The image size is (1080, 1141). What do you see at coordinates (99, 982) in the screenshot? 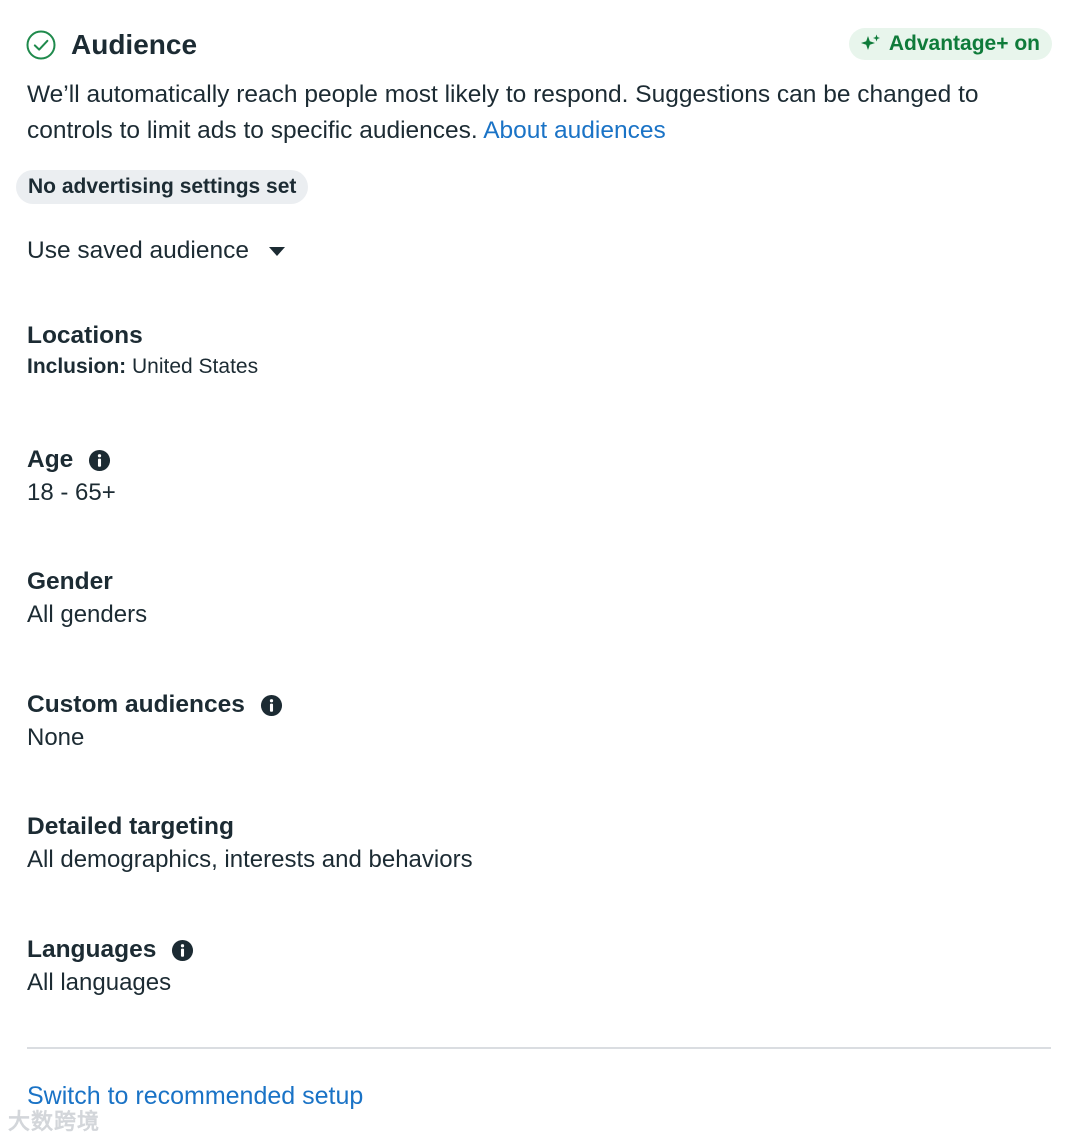
I see `languages-value: All languages` at bounding box center [99, 982].